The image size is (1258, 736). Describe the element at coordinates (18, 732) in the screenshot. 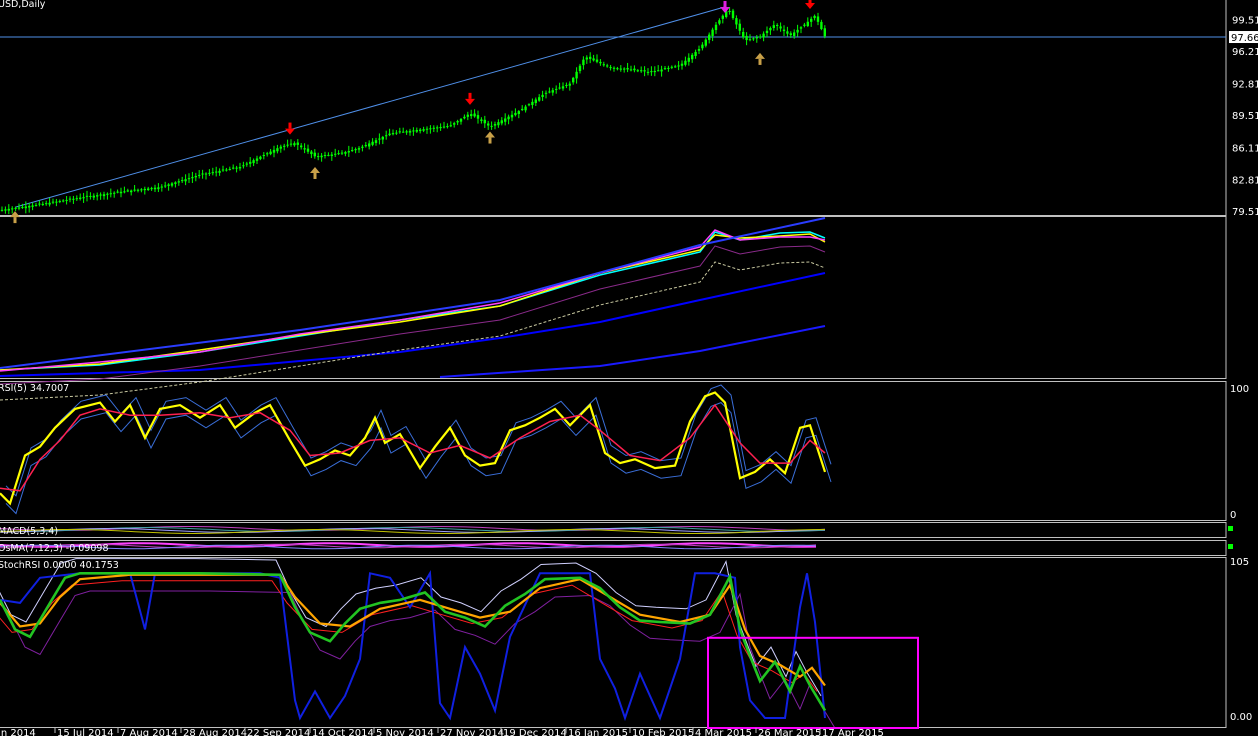

I see `date-tick-label: 4 Jun 2014` at that location.